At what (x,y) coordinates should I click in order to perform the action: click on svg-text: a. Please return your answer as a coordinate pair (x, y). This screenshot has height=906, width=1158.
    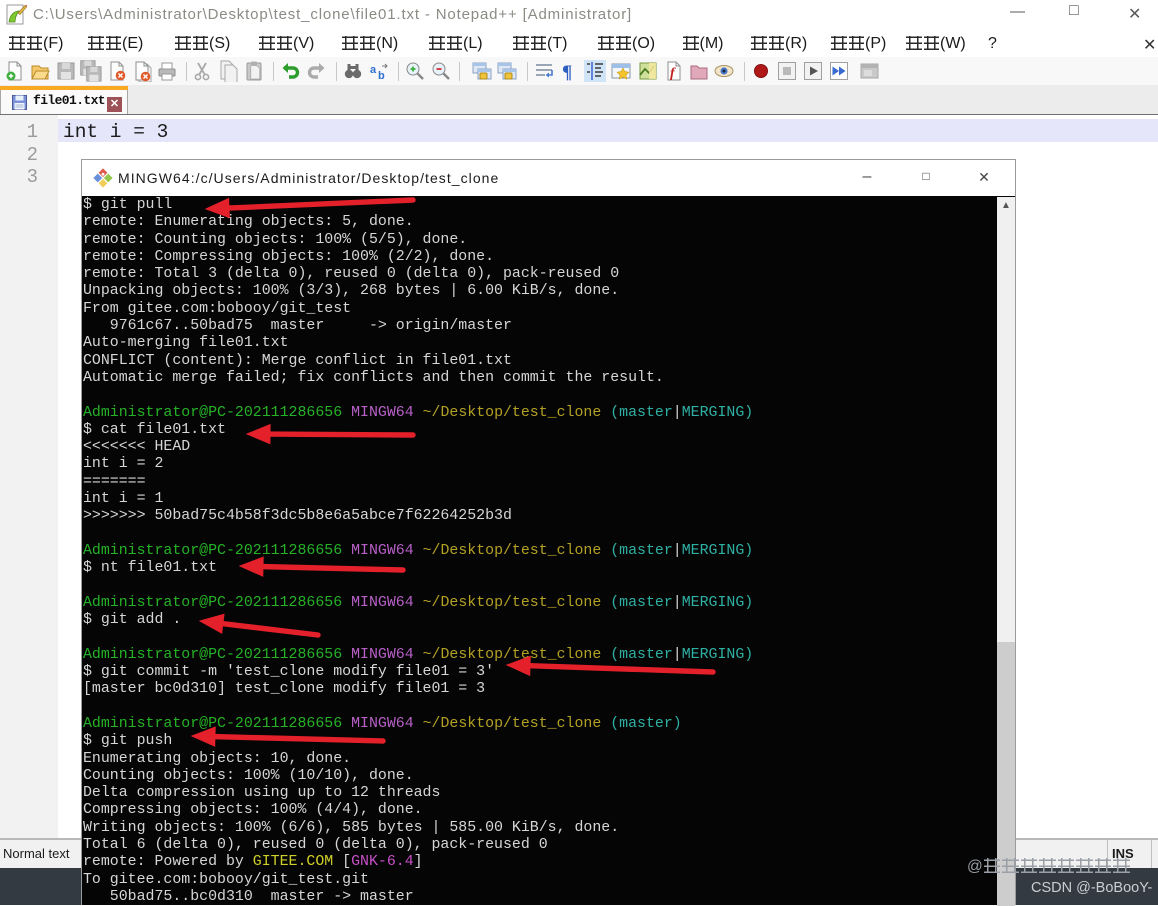
    Looking at the image, I should click on (373, 70).